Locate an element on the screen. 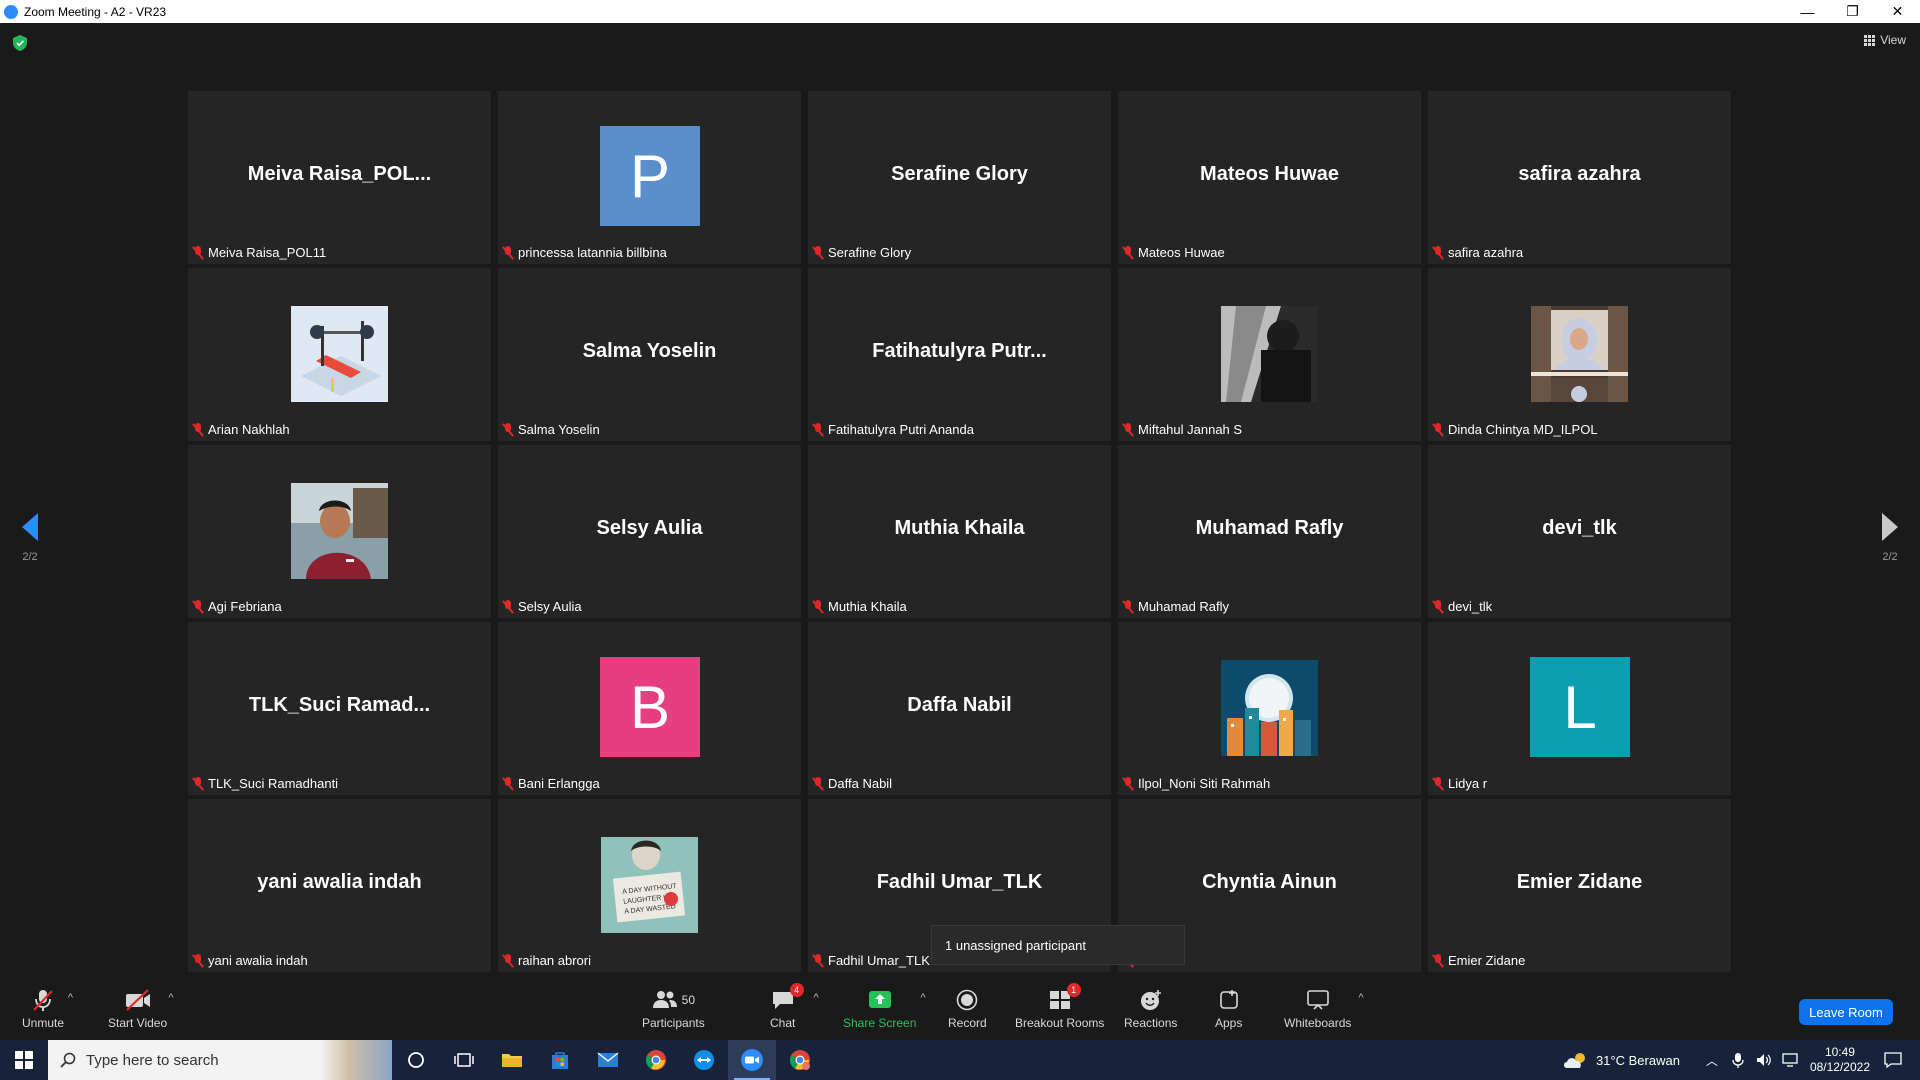  record-button: Record is located at coordinates (967, 1009).